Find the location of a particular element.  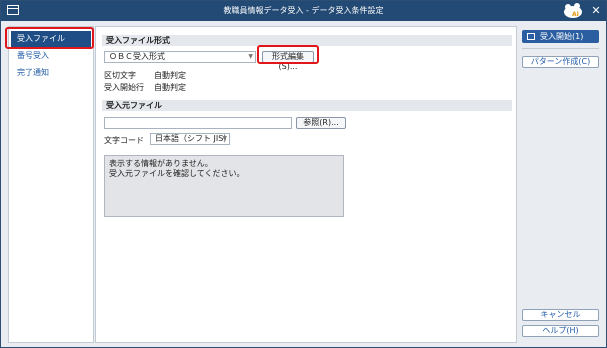

encoding-label: 文字コード is located at coordinates (124, 140).